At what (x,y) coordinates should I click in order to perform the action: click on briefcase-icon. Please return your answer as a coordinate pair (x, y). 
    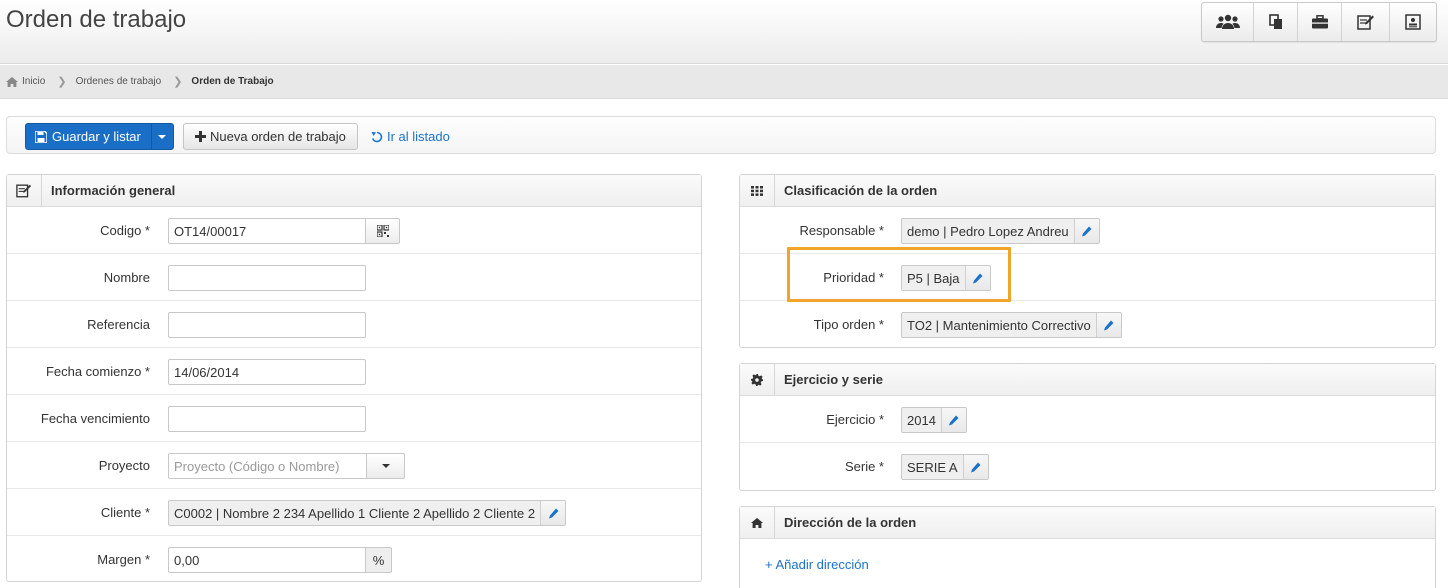
    Looking at the image, I should click on (1320, 22).